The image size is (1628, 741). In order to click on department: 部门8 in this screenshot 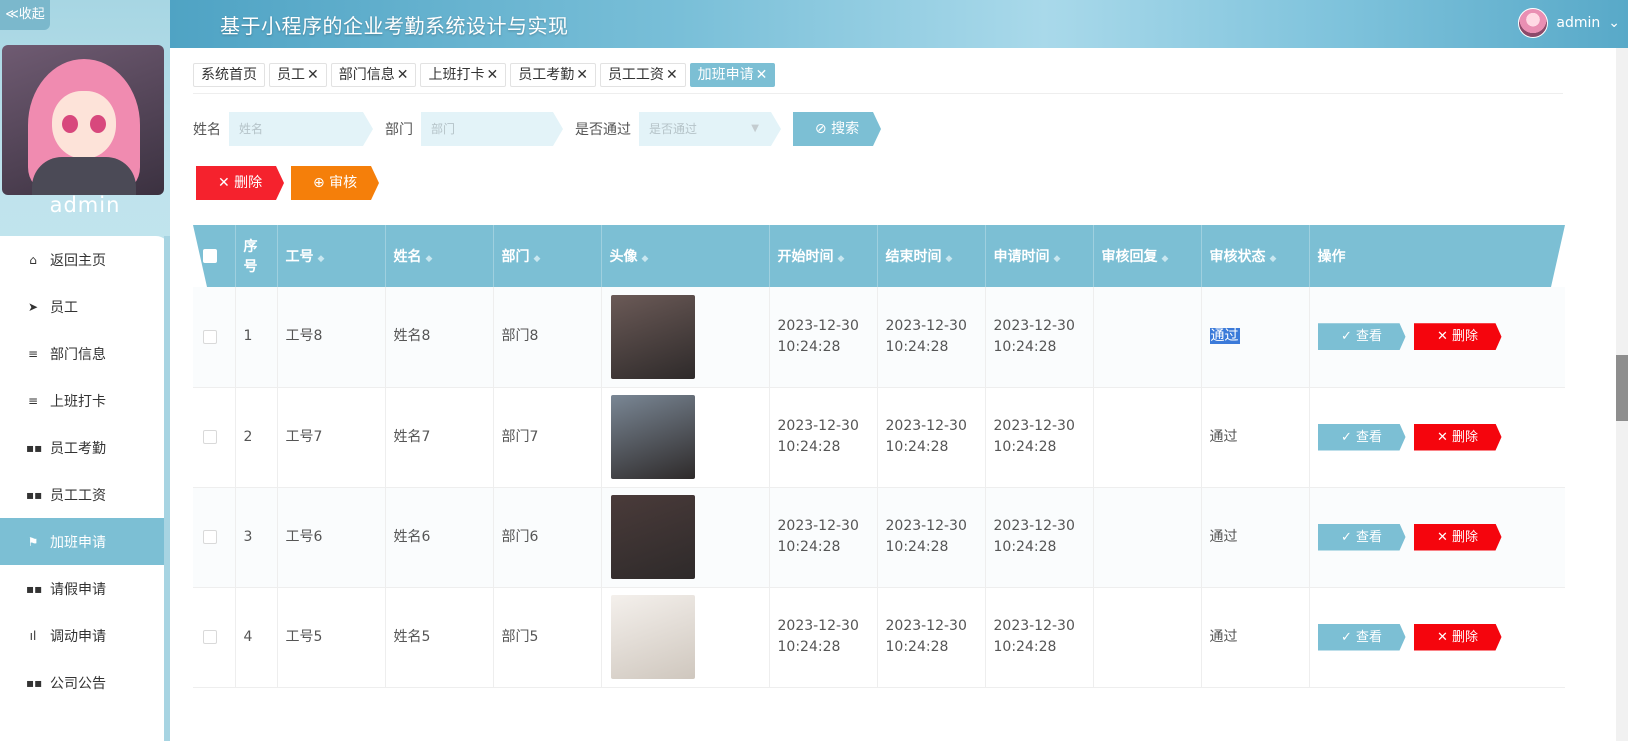, I will do `click(547, 337)`.